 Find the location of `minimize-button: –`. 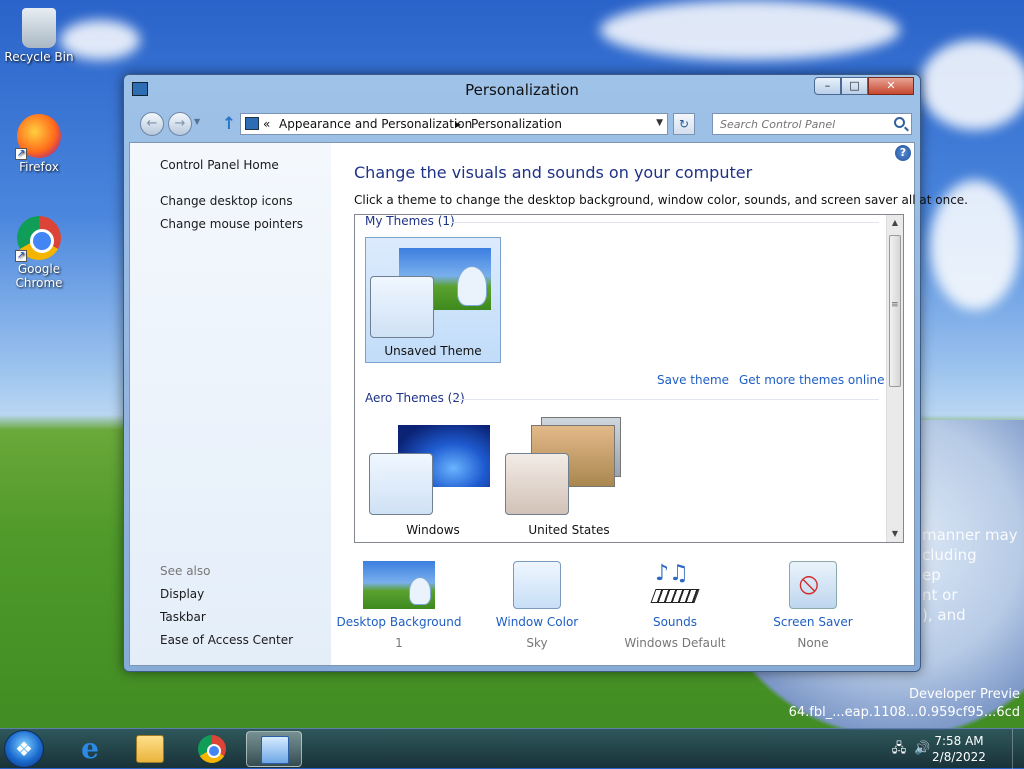

minimize-button: – is located at coordinates (827, 86).